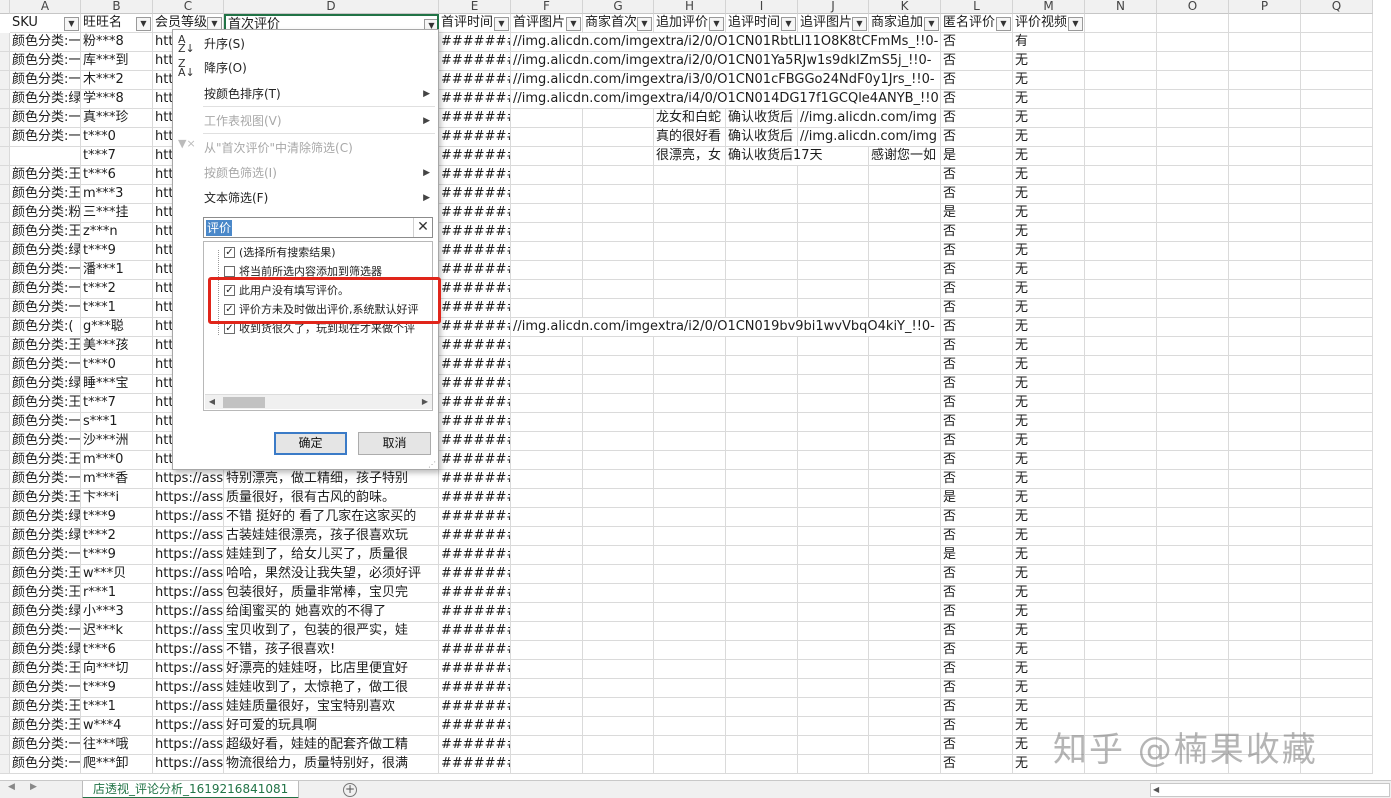 Image resolution: width=1391 pixels, height=798 pixels. What do you see at coordinates (977, 23) in the screenshot?
I see `table-header-cell: 匿名评价 ▼` at bounding box center [977, 23].